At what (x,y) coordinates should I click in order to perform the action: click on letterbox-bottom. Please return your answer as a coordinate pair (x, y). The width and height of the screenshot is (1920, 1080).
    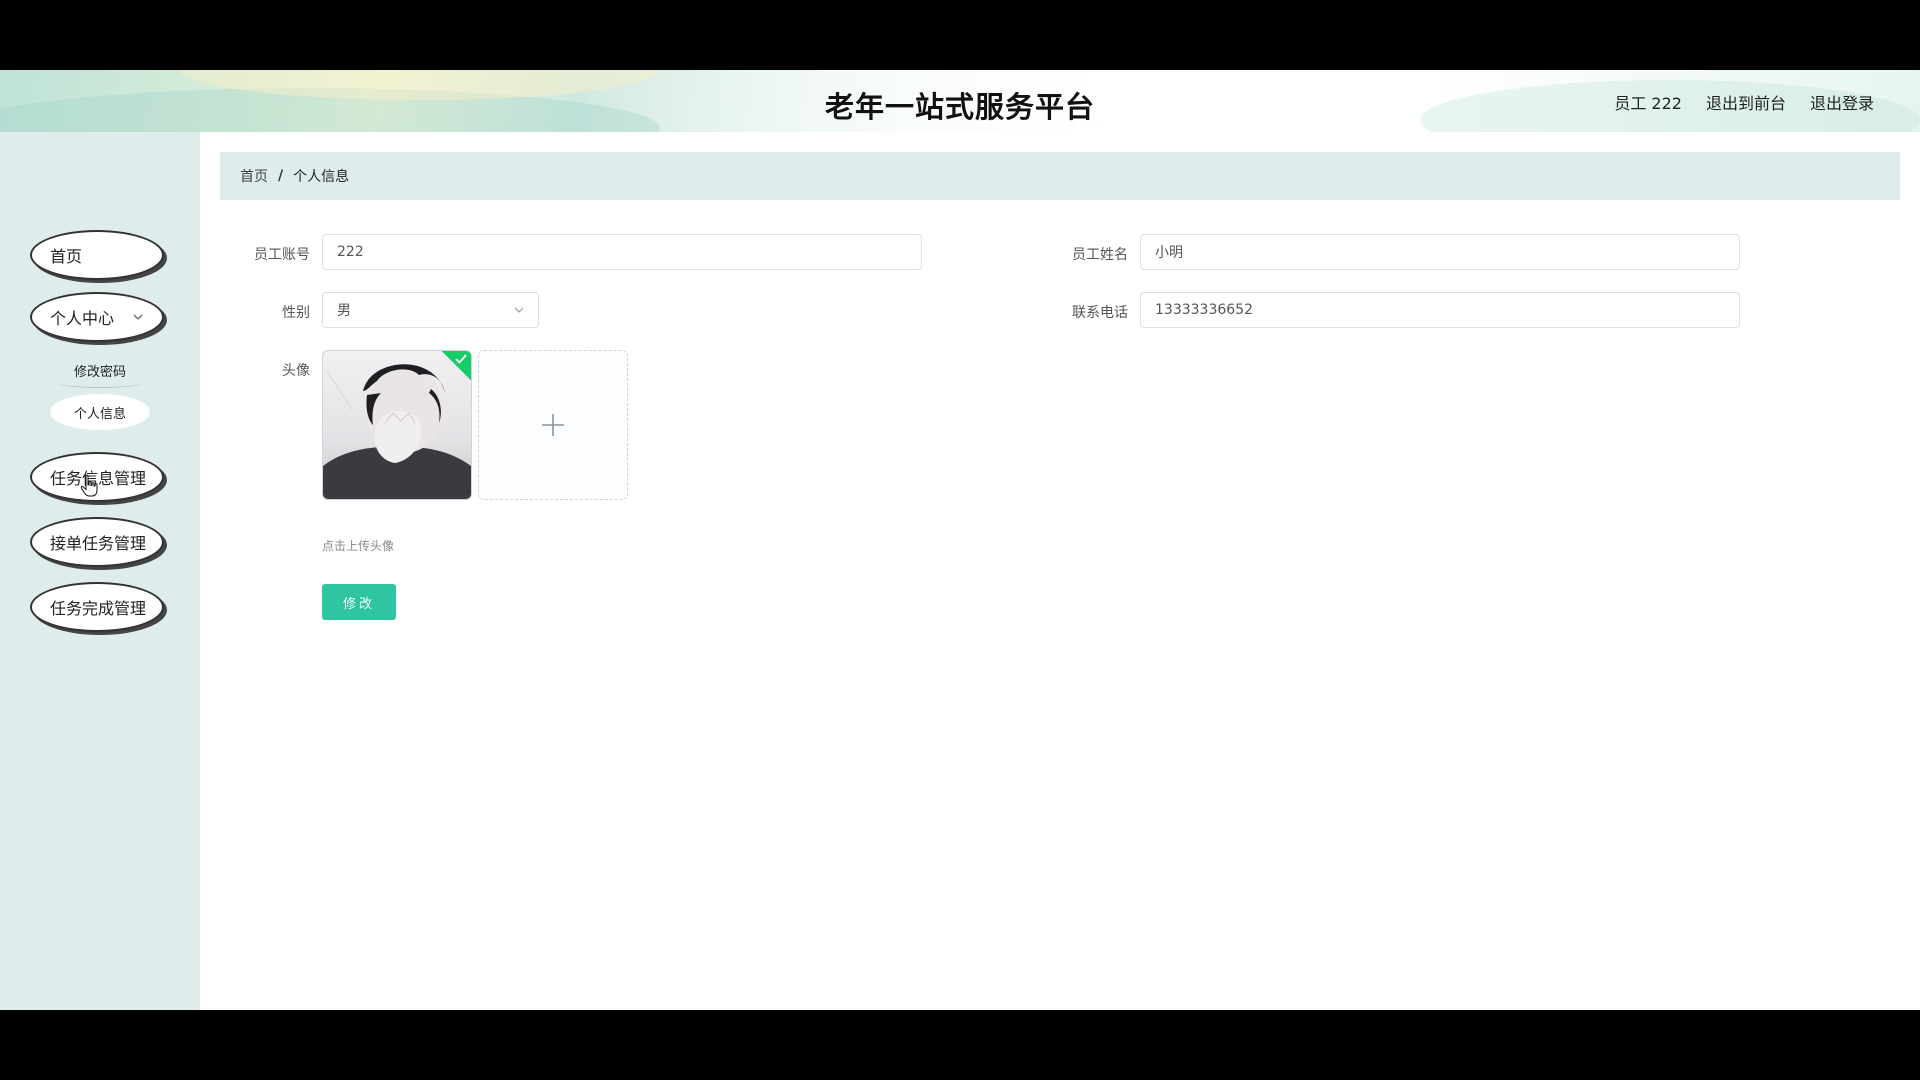
    Looking at the image, I should click on (960, 1045).